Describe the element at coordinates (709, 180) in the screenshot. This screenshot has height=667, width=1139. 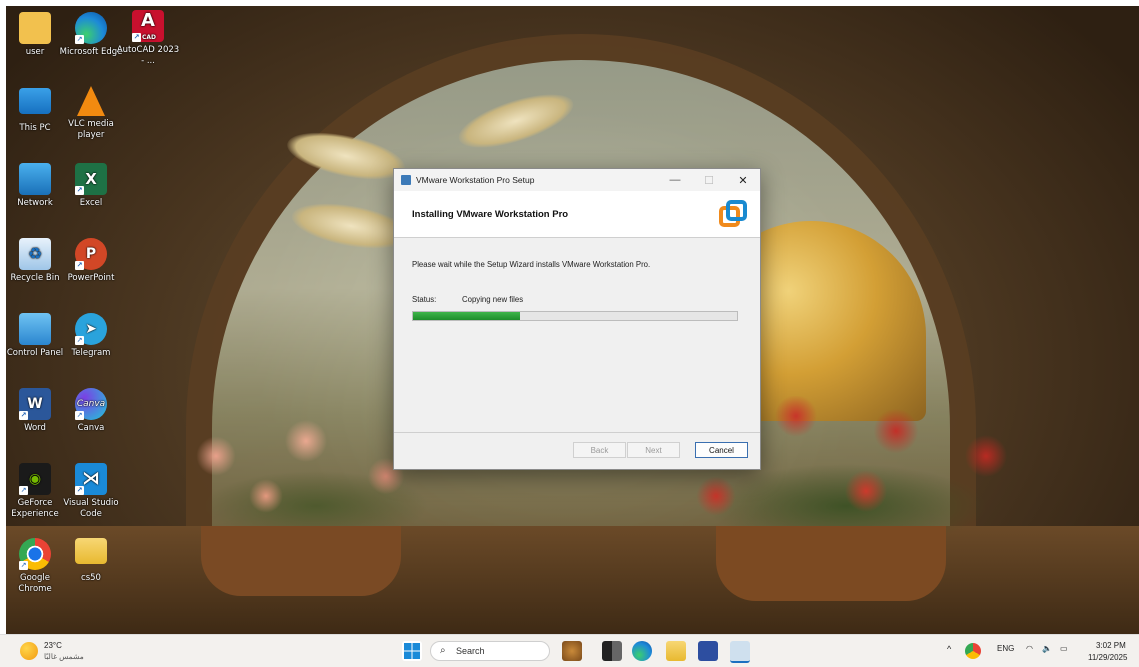
I see `maximize-button: ☐` at that location.